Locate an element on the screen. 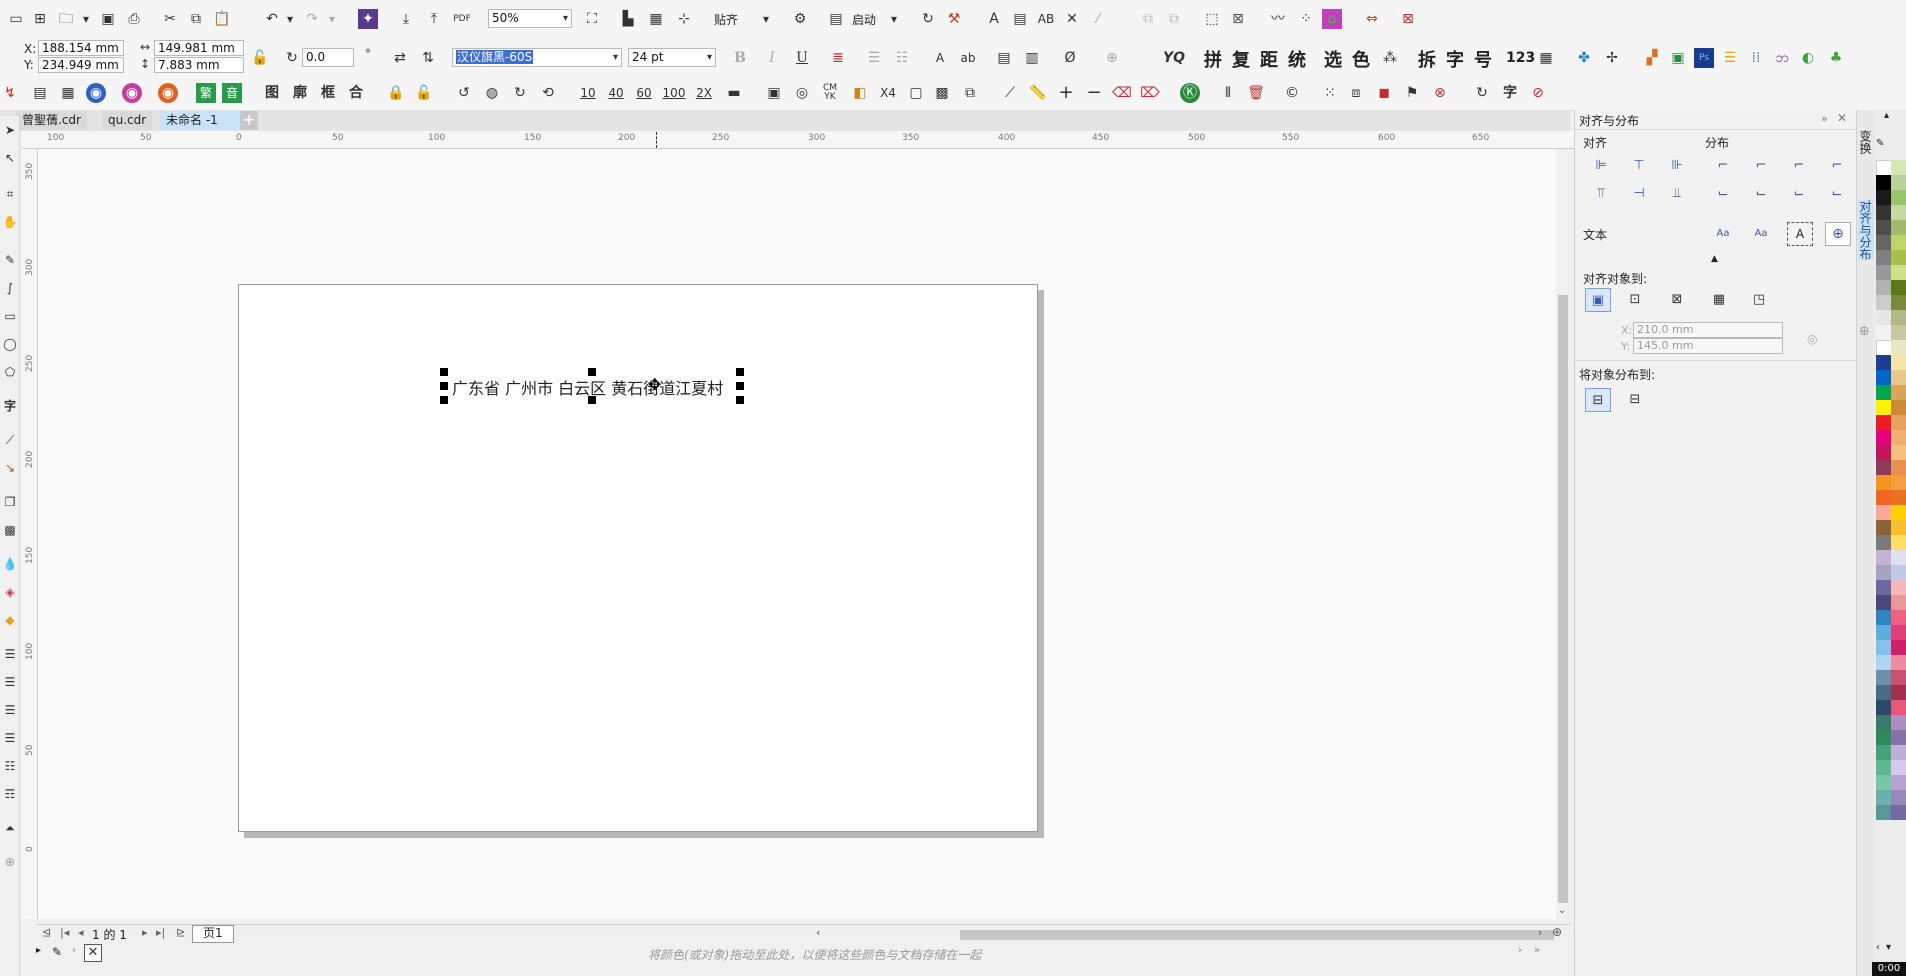 This screenshot has width=1906, height=976. snap-to-button: 贴齐 is located at coordinates (726, 19).